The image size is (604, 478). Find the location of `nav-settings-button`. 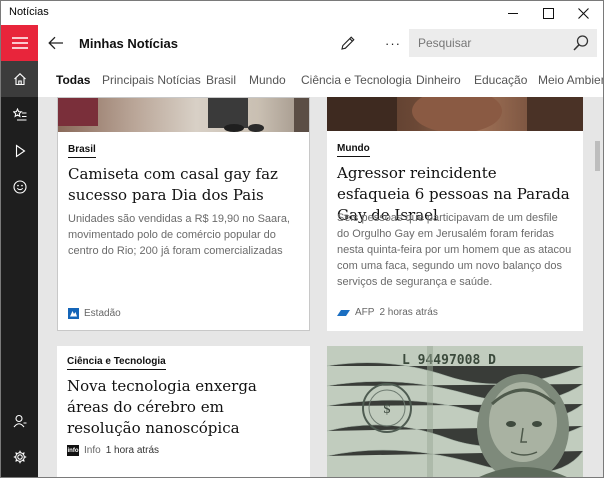

nav-settings-button is located at coordinates (19, 457).